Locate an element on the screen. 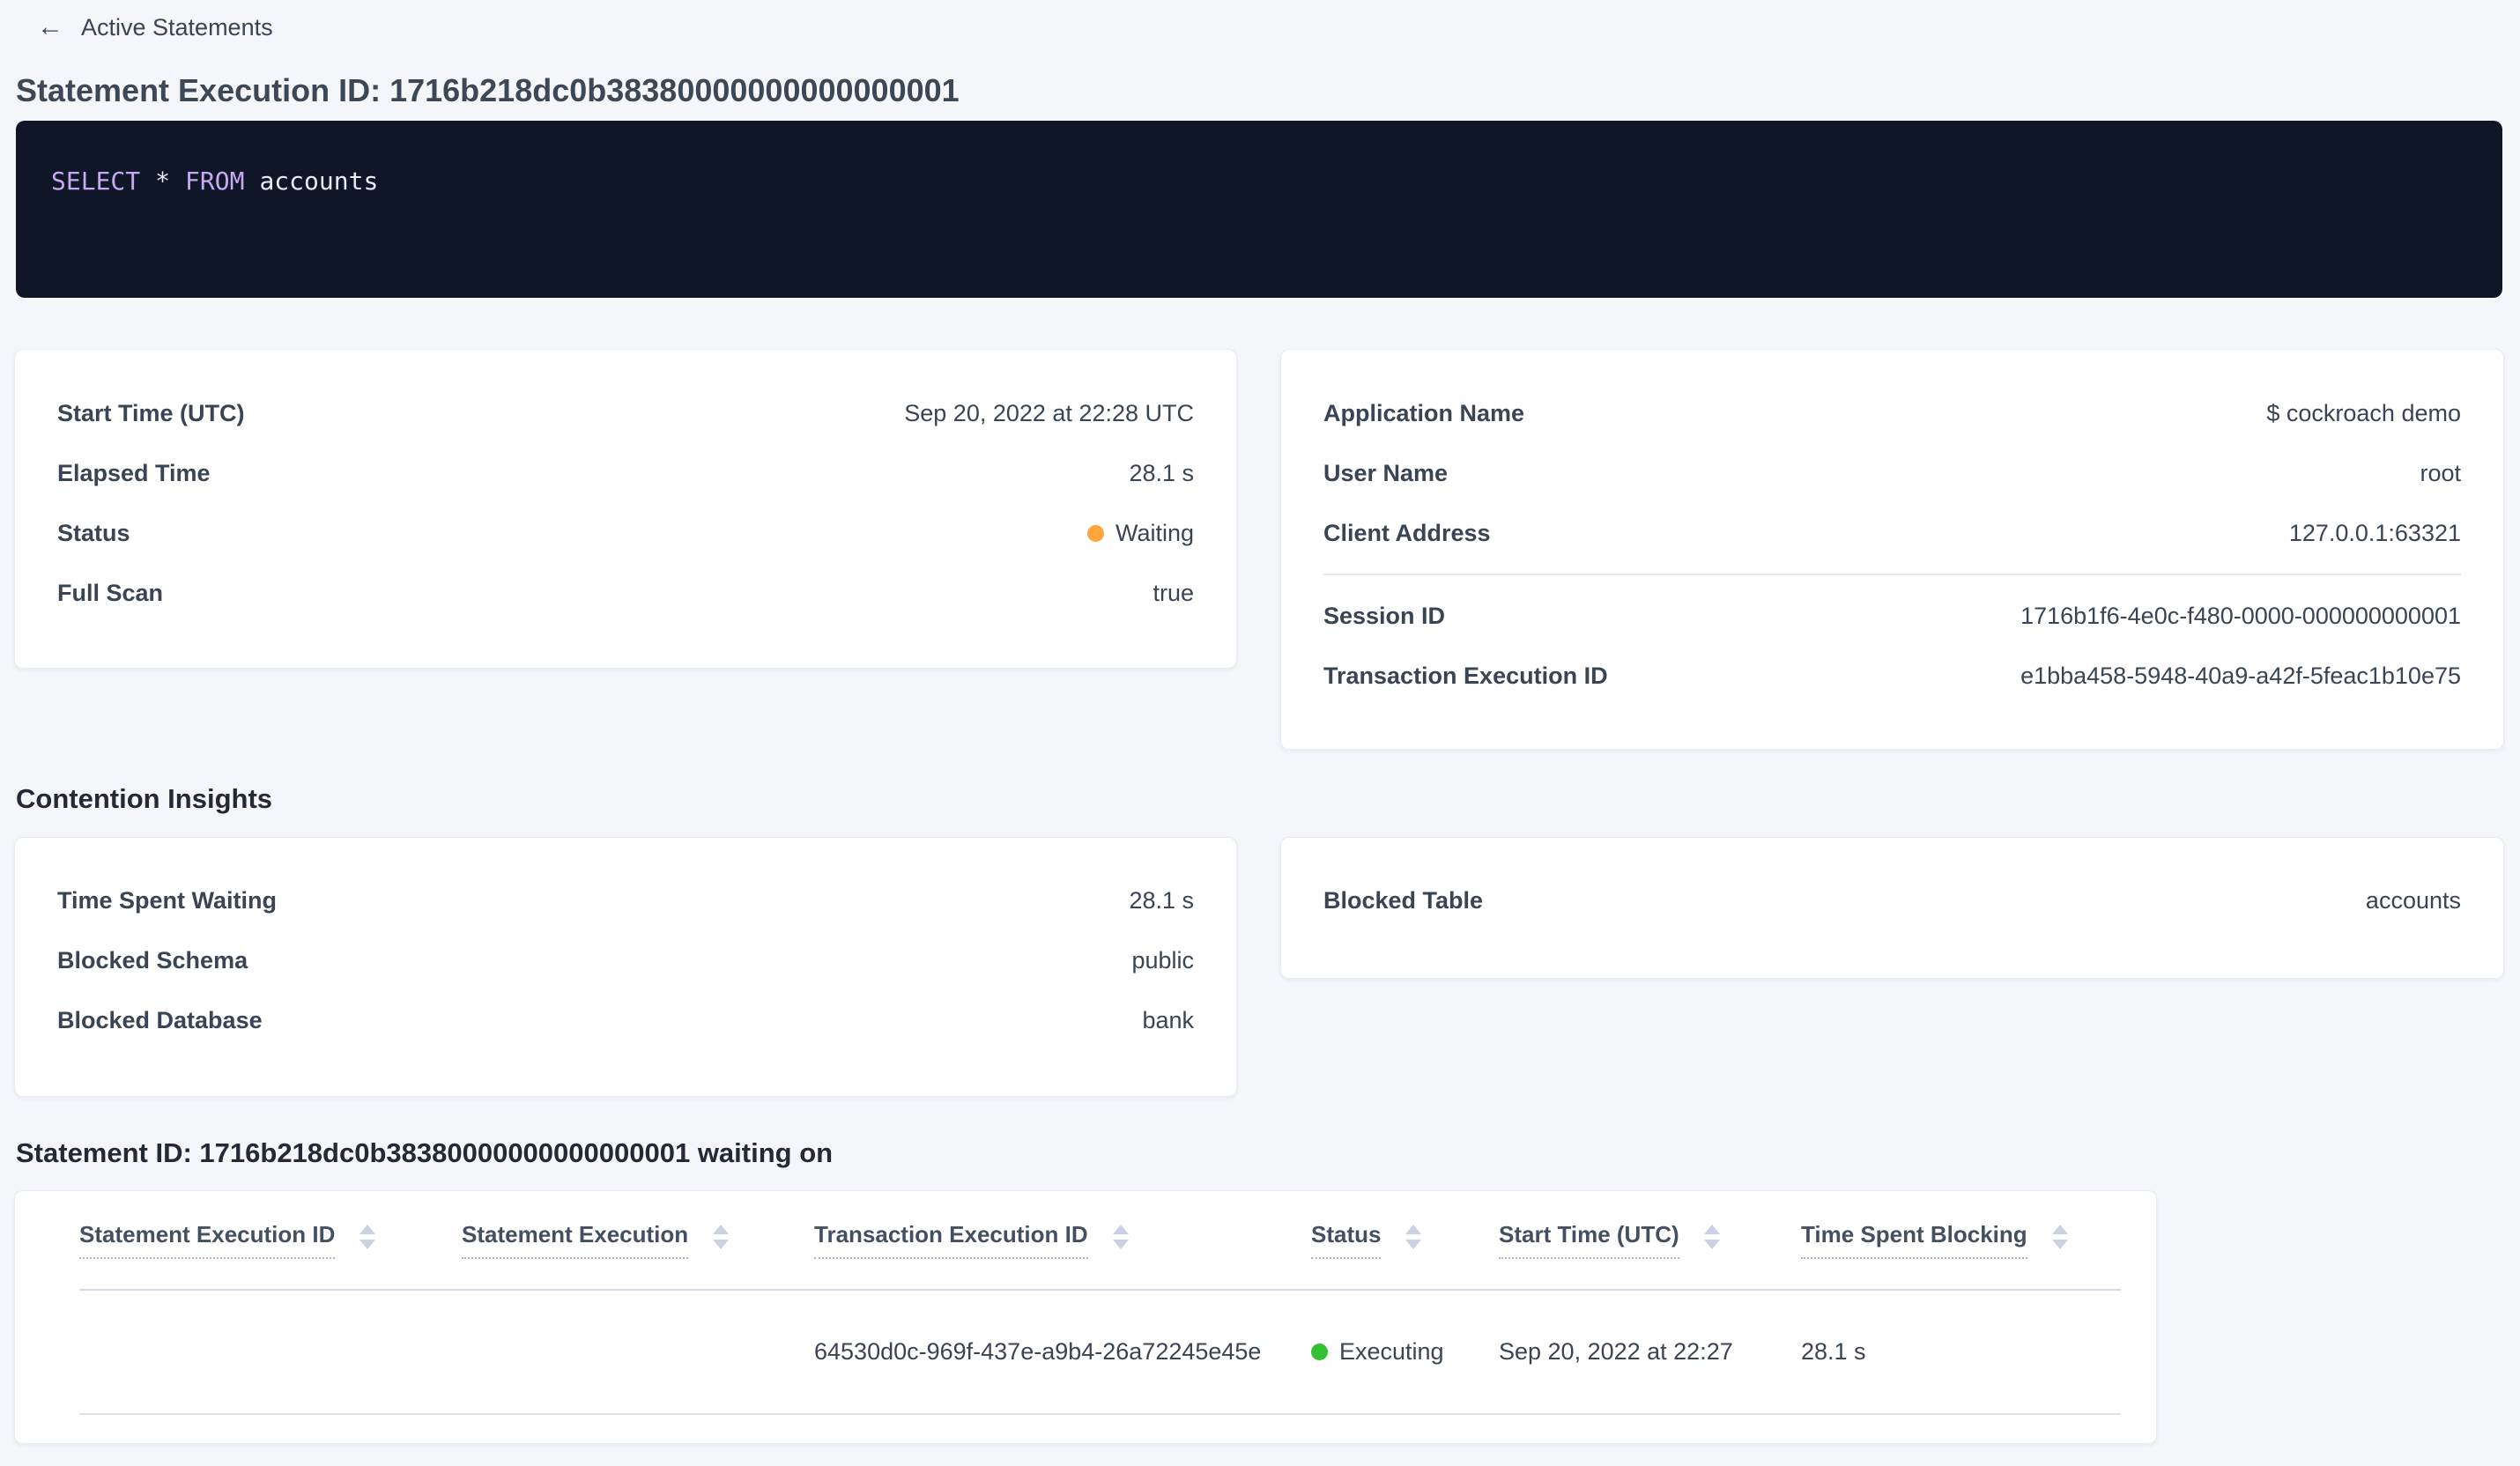  session-id-link: 1716b1f6-4e0c-f480-0000-000000000001 is located at coordinates (2240, 617).